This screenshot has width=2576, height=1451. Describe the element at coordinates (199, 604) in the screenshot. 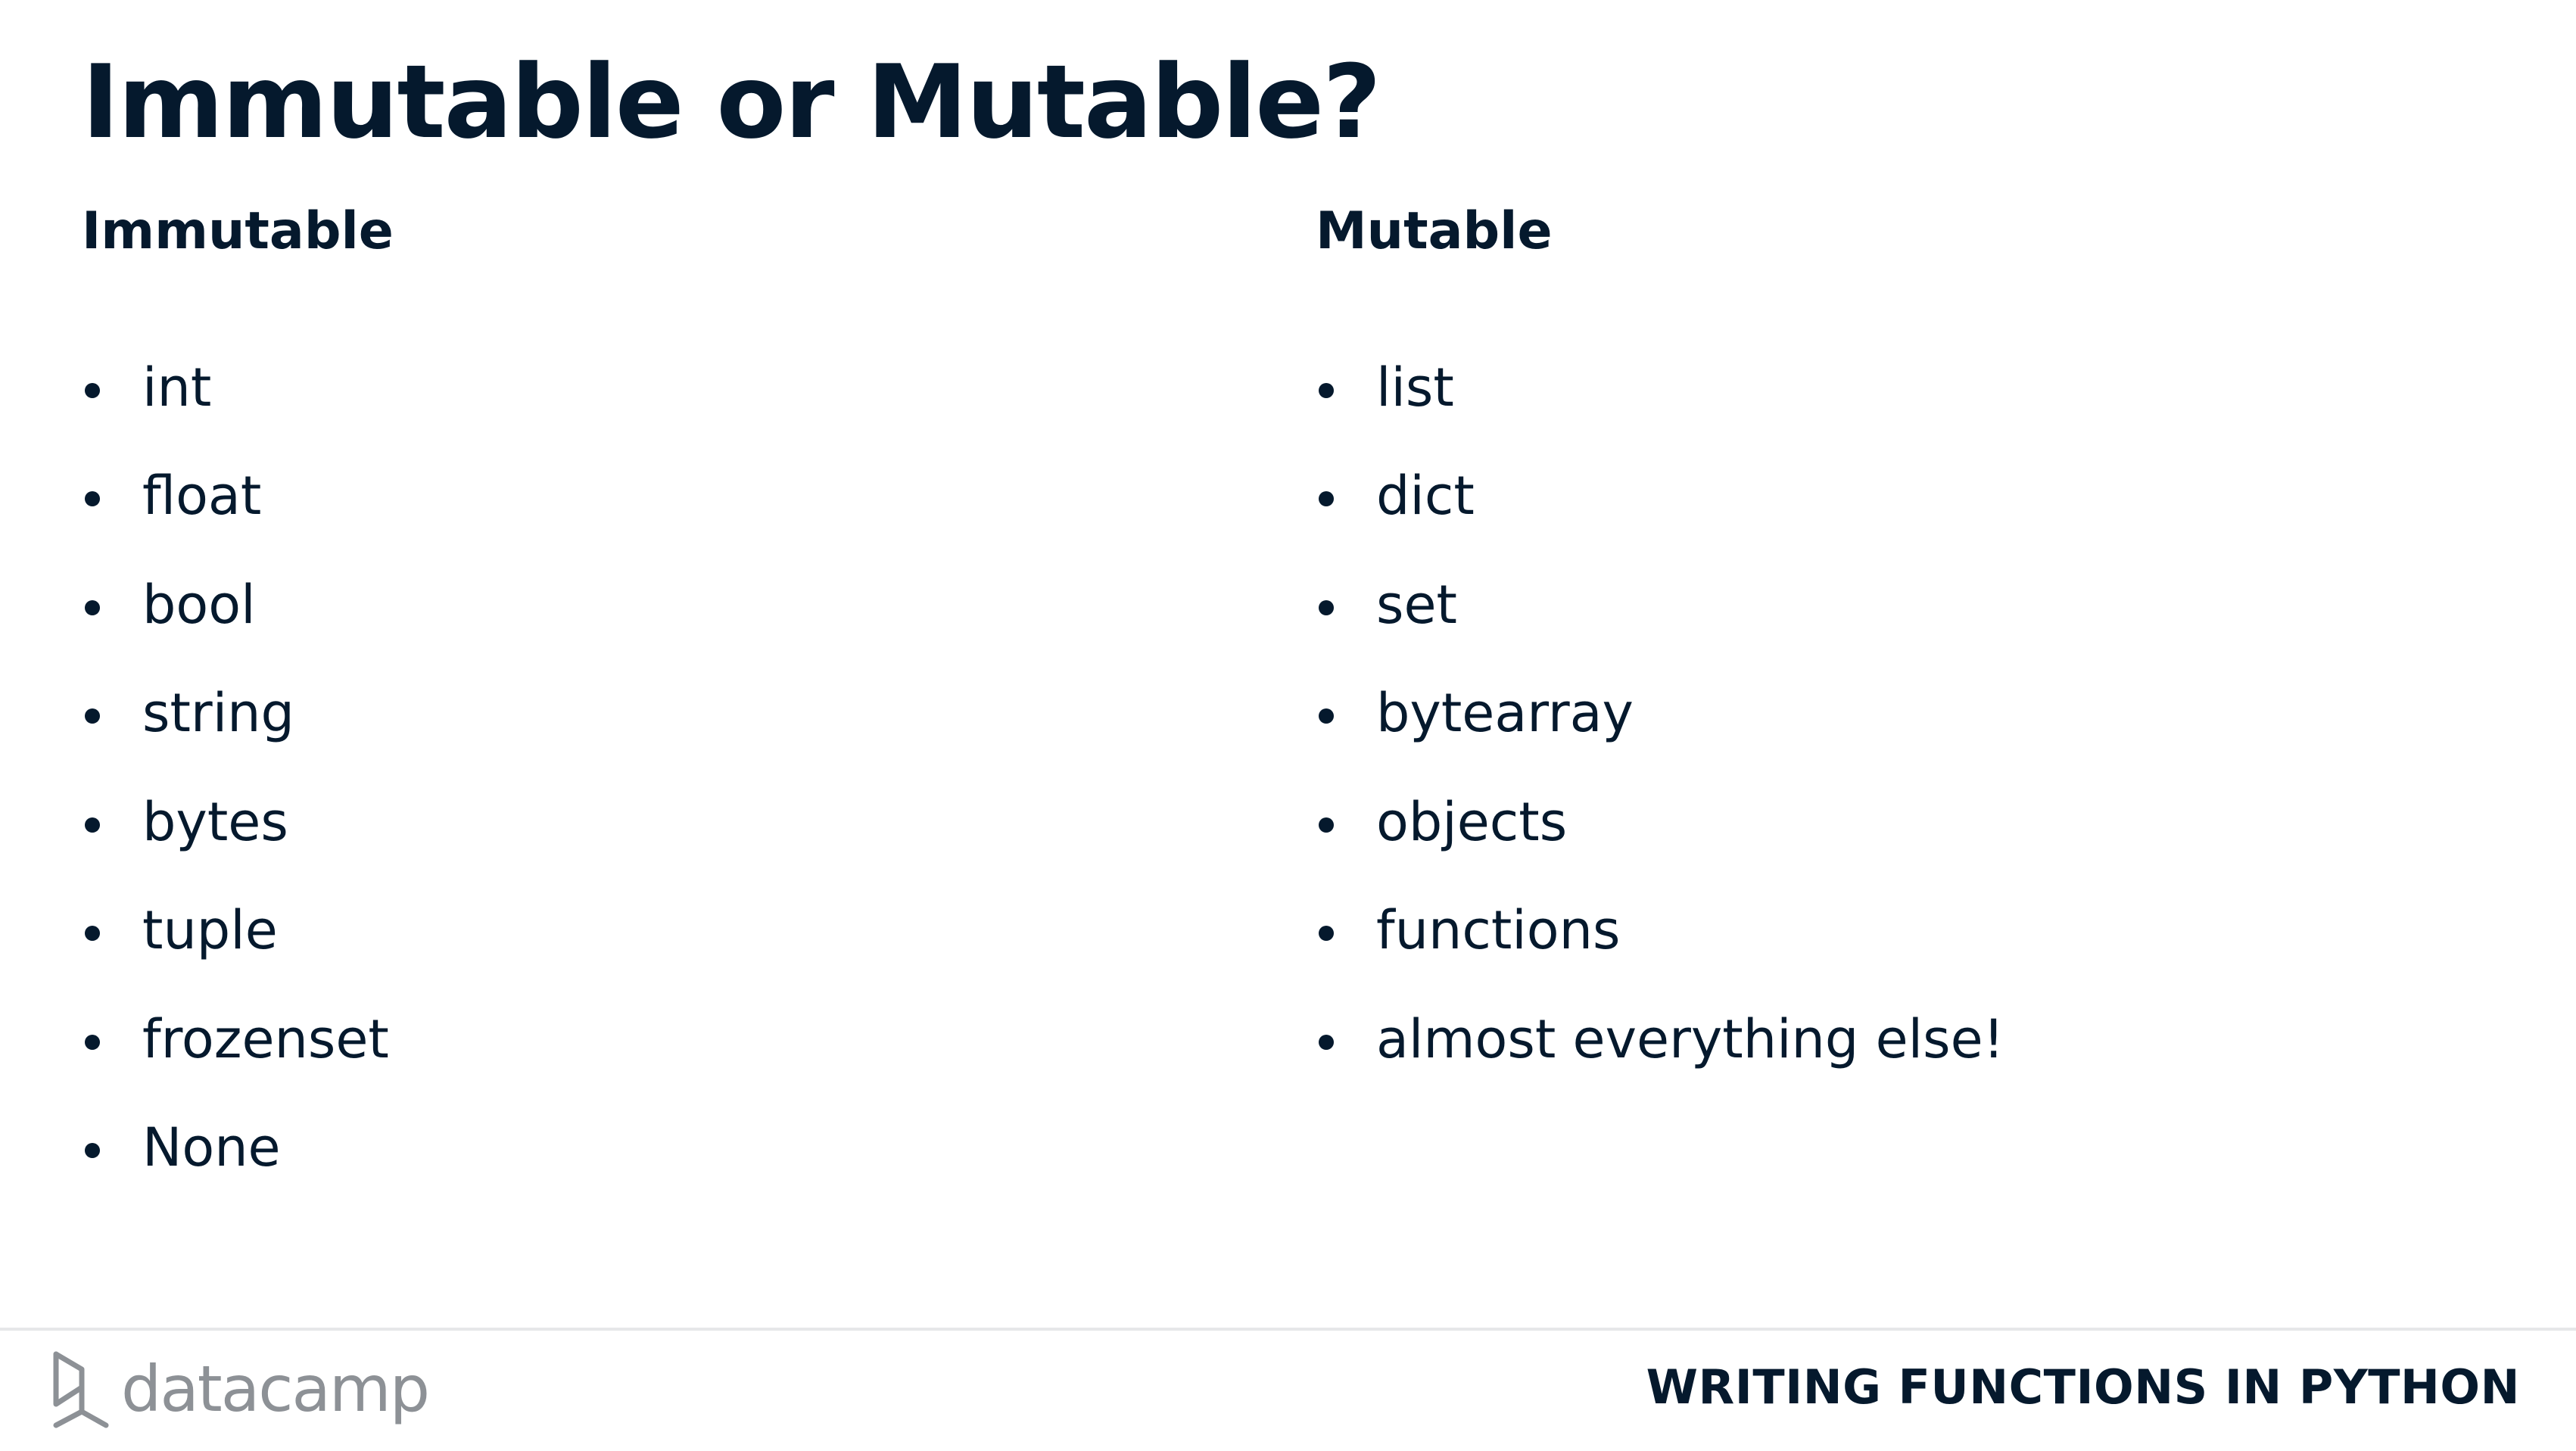

I see `list-item-text: bool` at that location.